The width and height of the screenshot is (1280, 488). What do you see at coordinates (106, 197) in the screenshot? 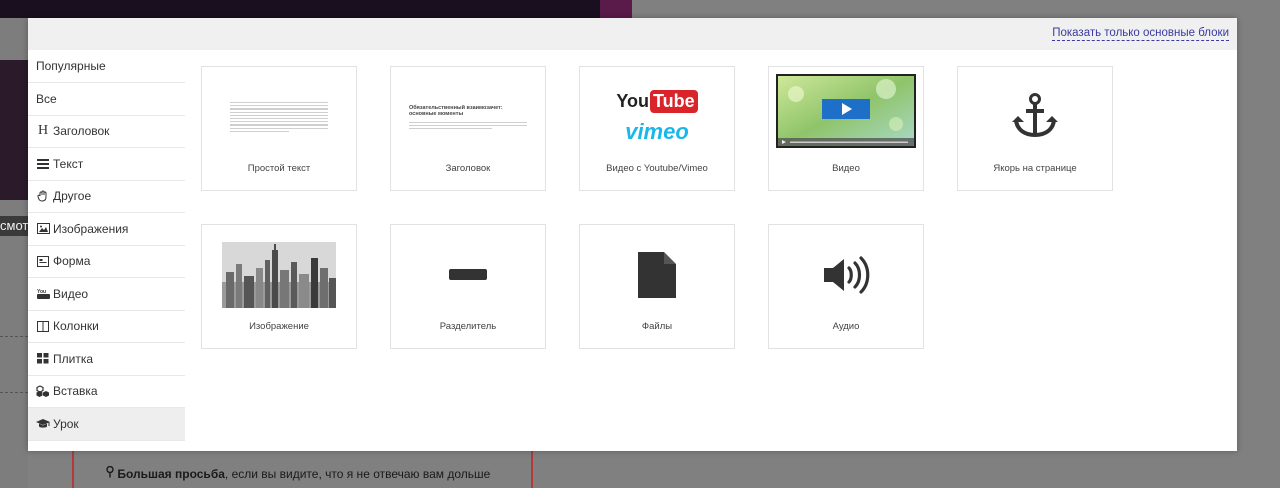
I see `sidebar-item-other: Другое` at bounding box center [106, 197].